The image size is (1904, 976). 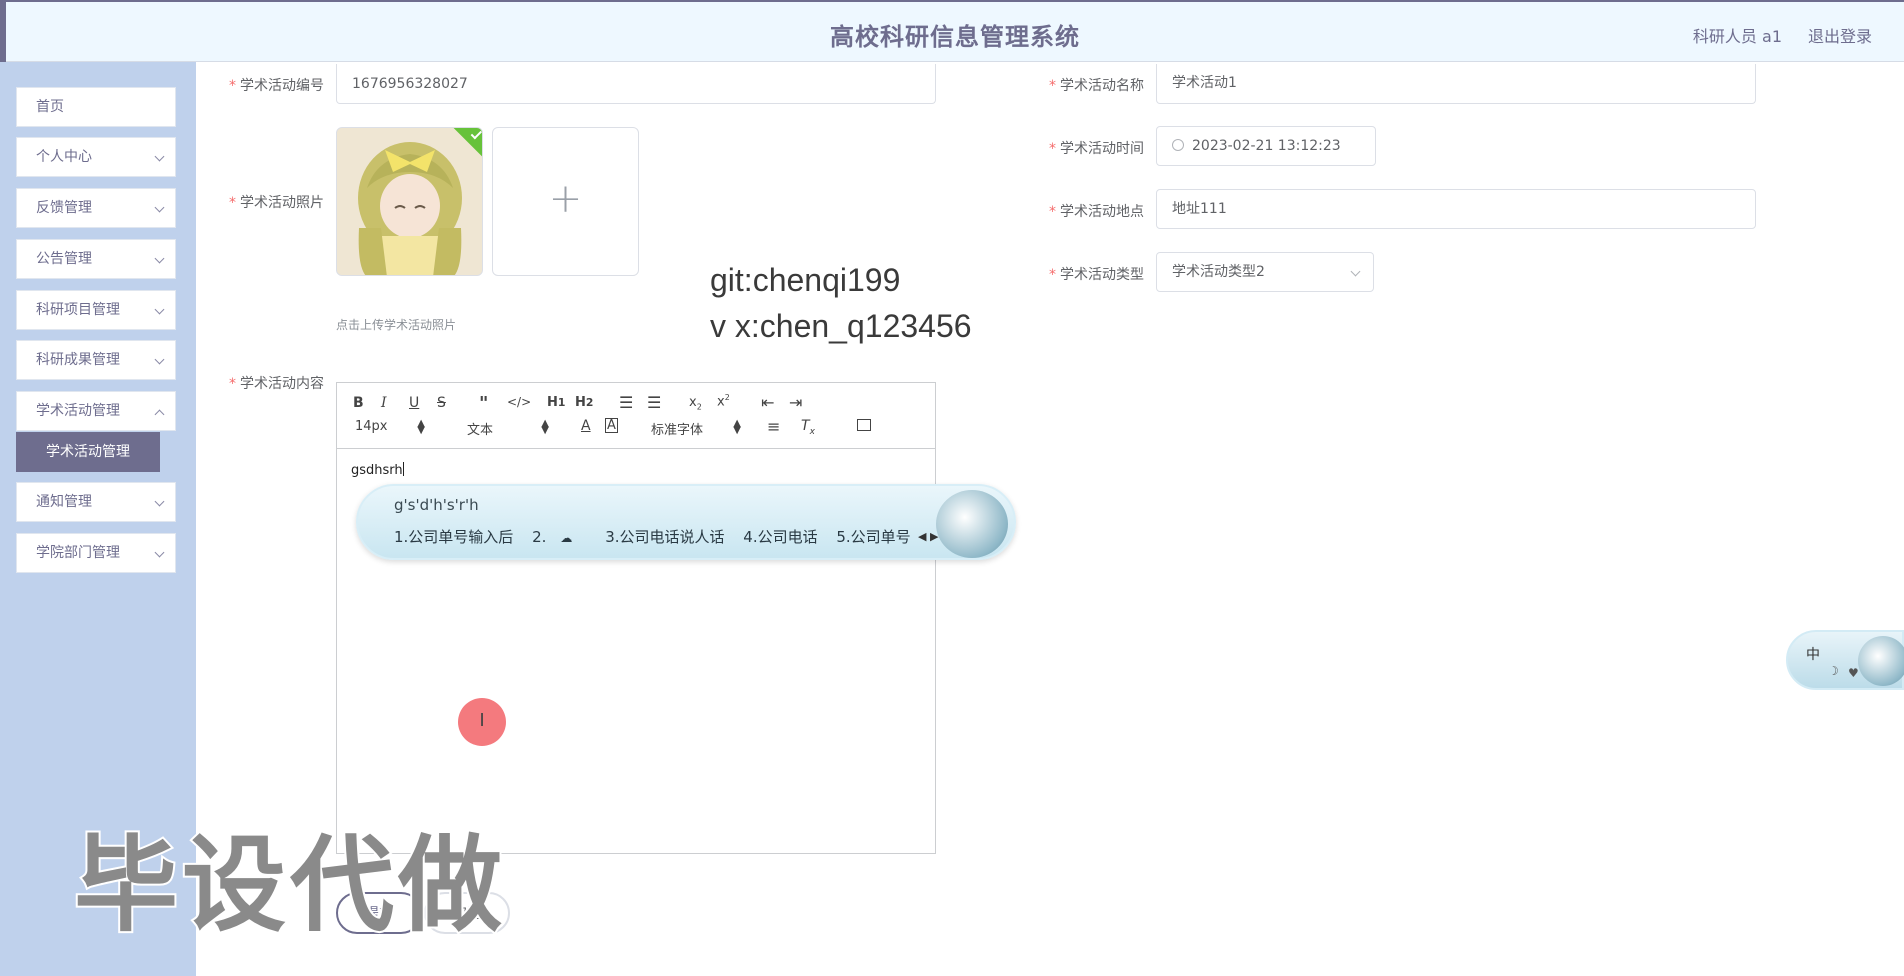 I want to click on ime-page-arrows-icon: ◀ ▶, so click(x=928, y=536).